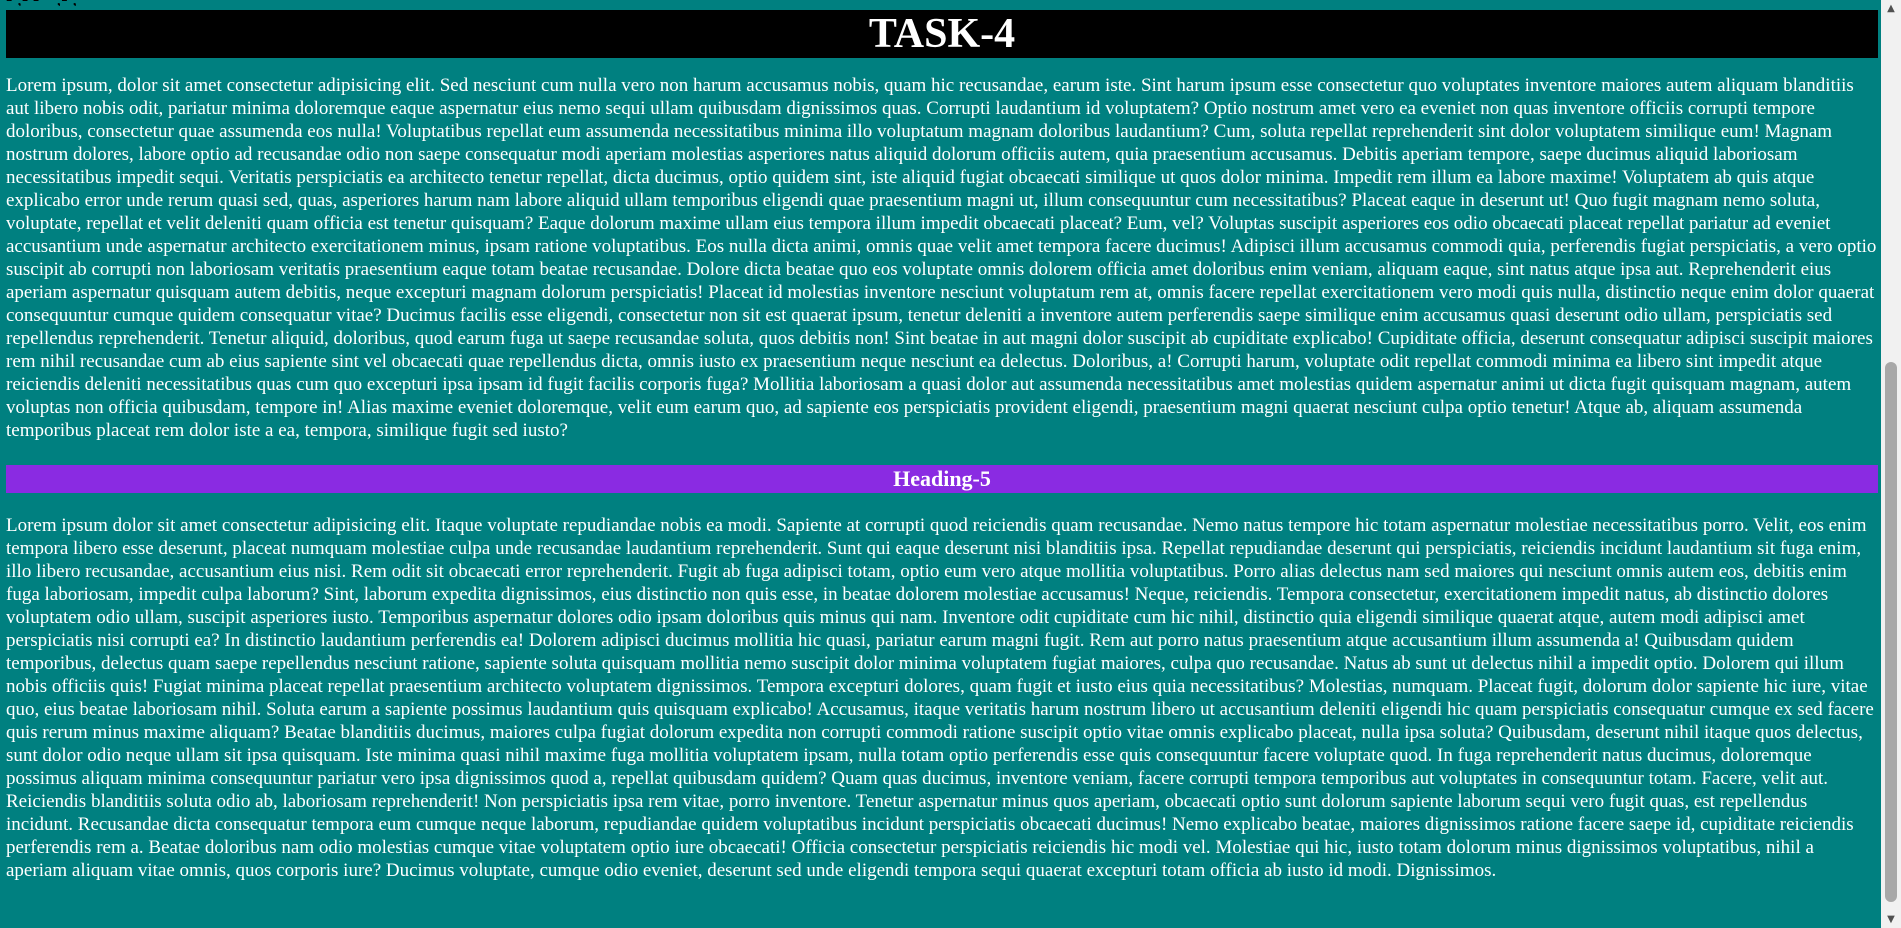 The image size is (1901, 928). I want to click on scroll-up-arrow-icon: ▲, so click(1891, 8).